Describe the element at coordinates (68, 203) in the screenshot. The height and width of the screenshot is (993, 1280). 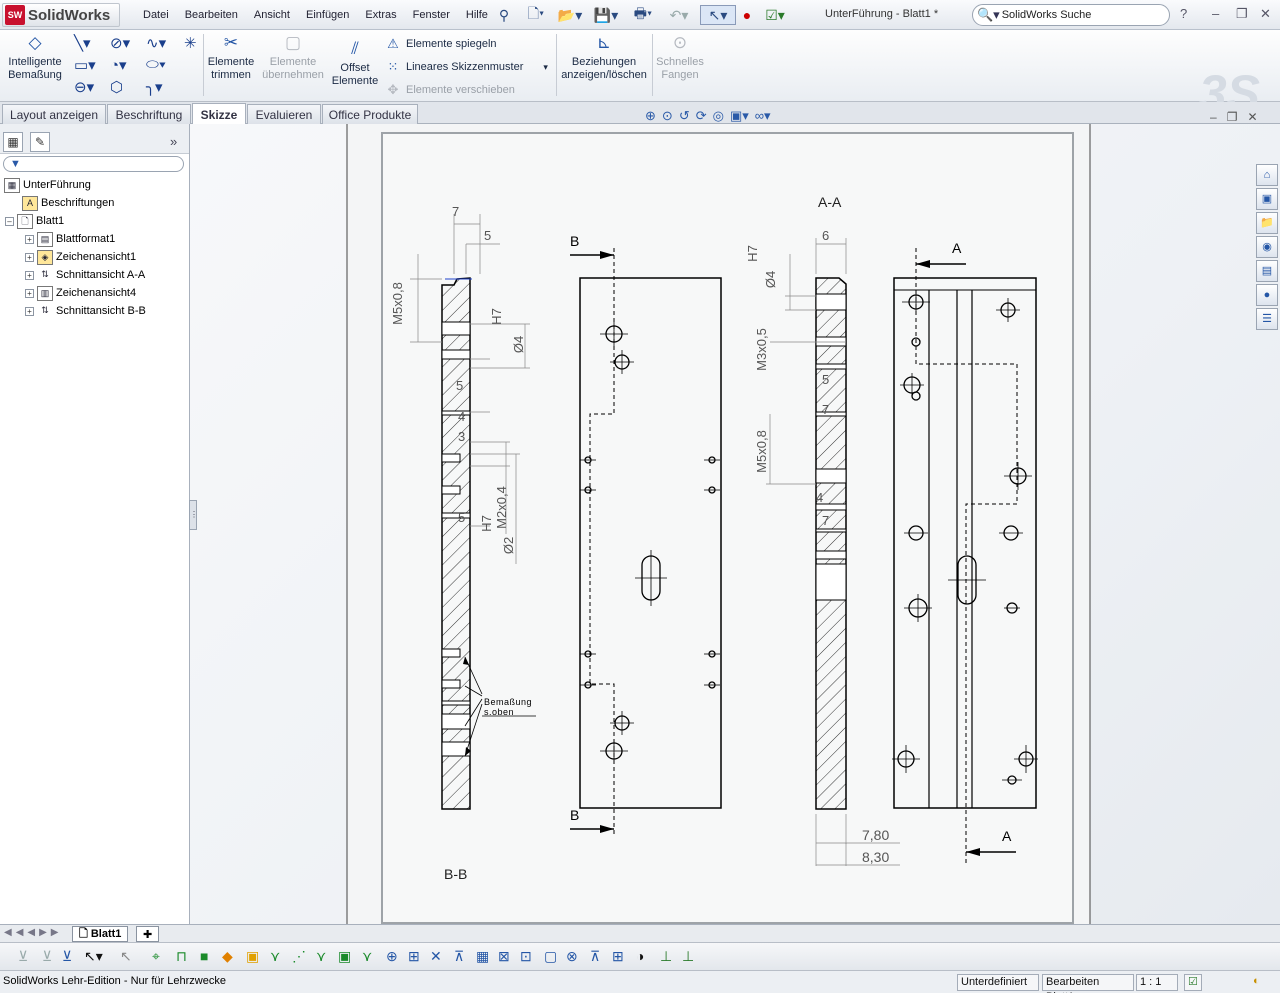
I see `tree-item-annotations: A Beschriftungen` at that location.